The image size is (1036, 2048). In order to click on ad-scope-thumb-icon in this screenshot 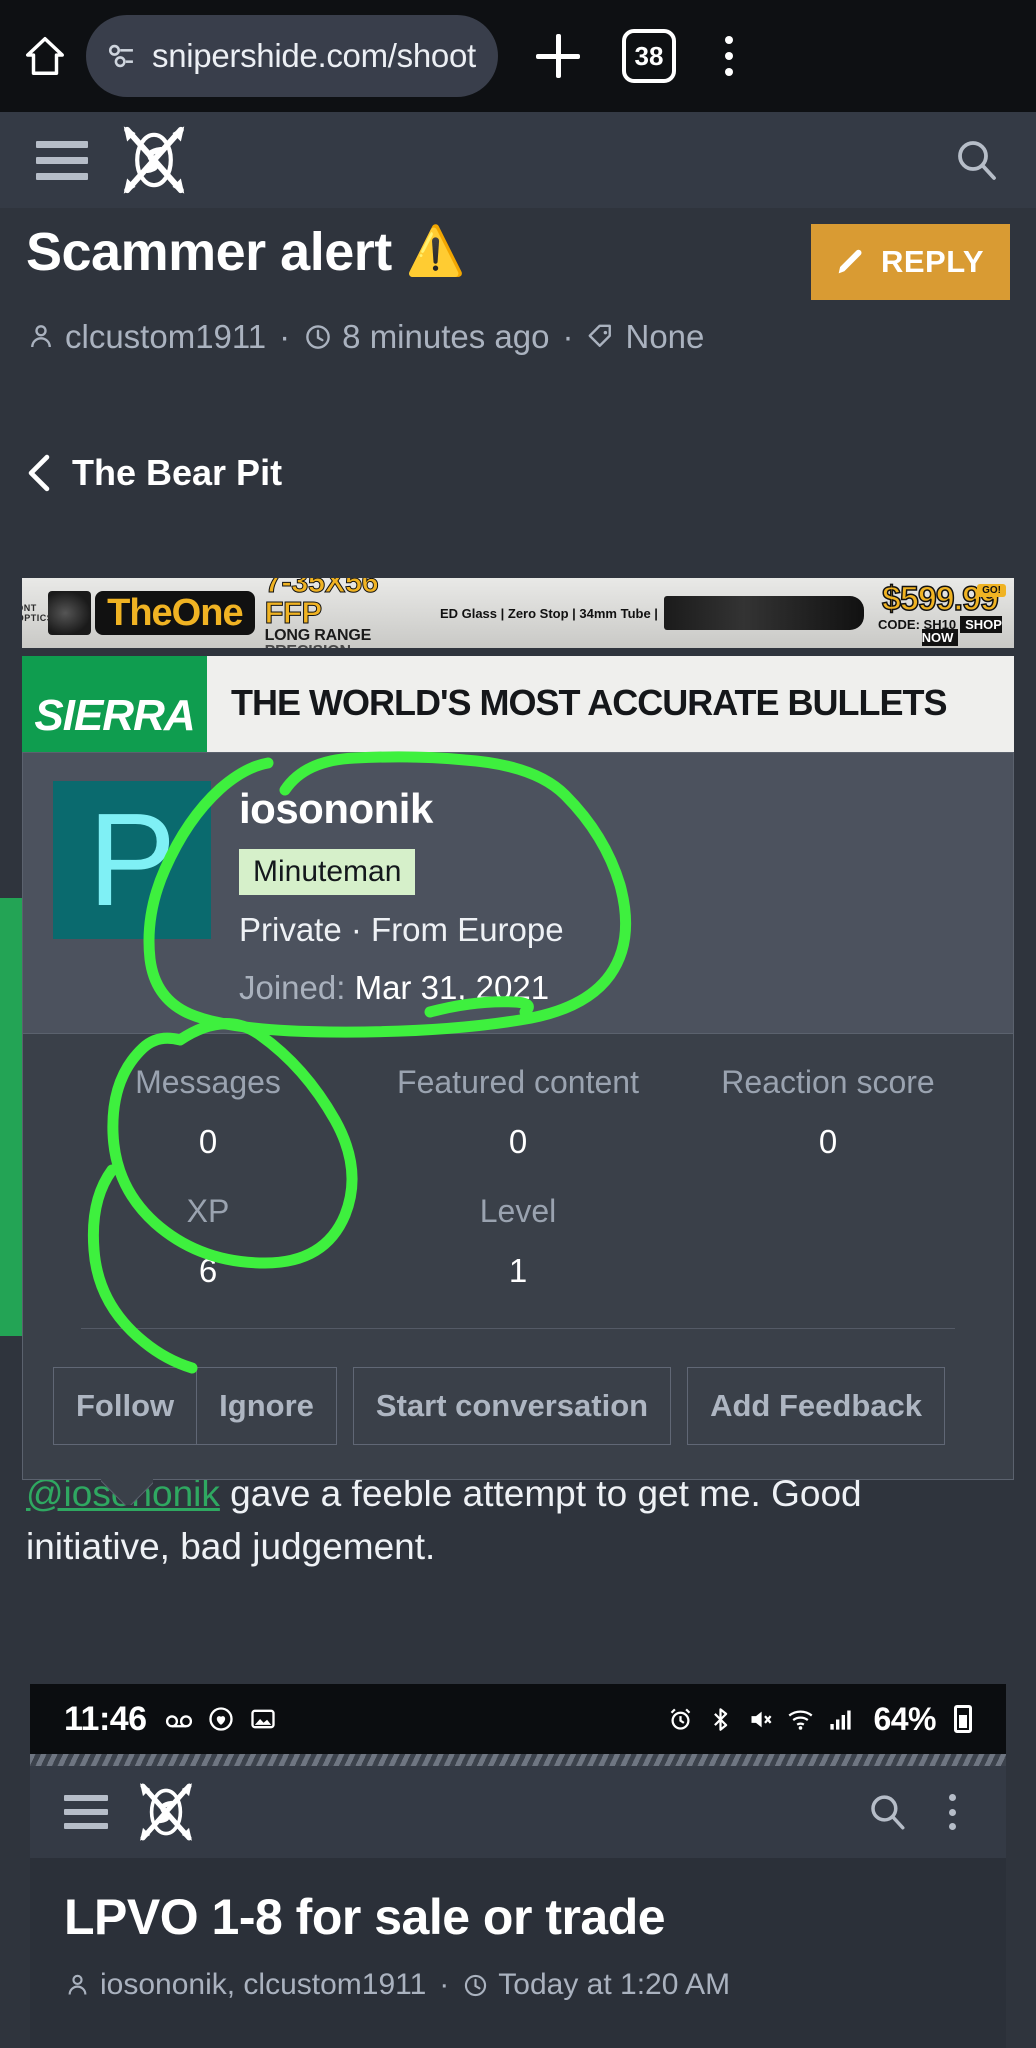, I will do `click(70, 613)`.